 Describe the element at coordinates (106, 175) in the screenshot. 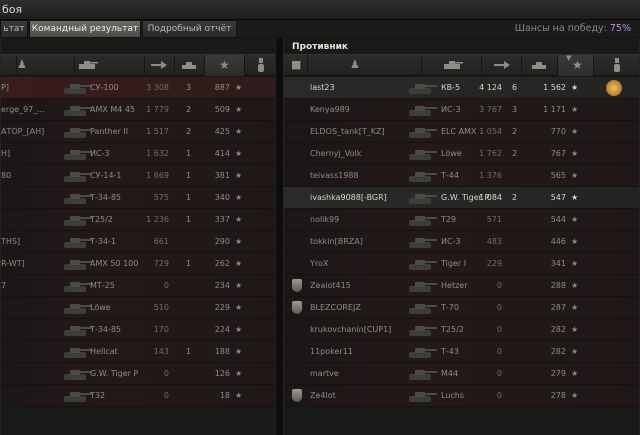

I see `vehicle-name: СУ-14-1` at that location.